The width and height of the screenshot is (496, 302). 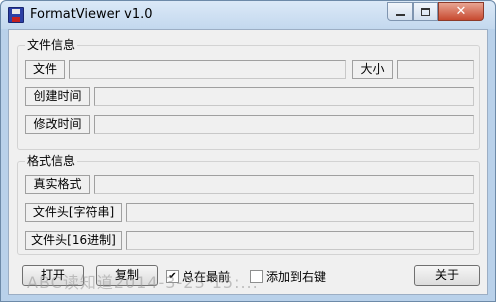 I want to click on close-button: ✕, so click(x=461, y=11).